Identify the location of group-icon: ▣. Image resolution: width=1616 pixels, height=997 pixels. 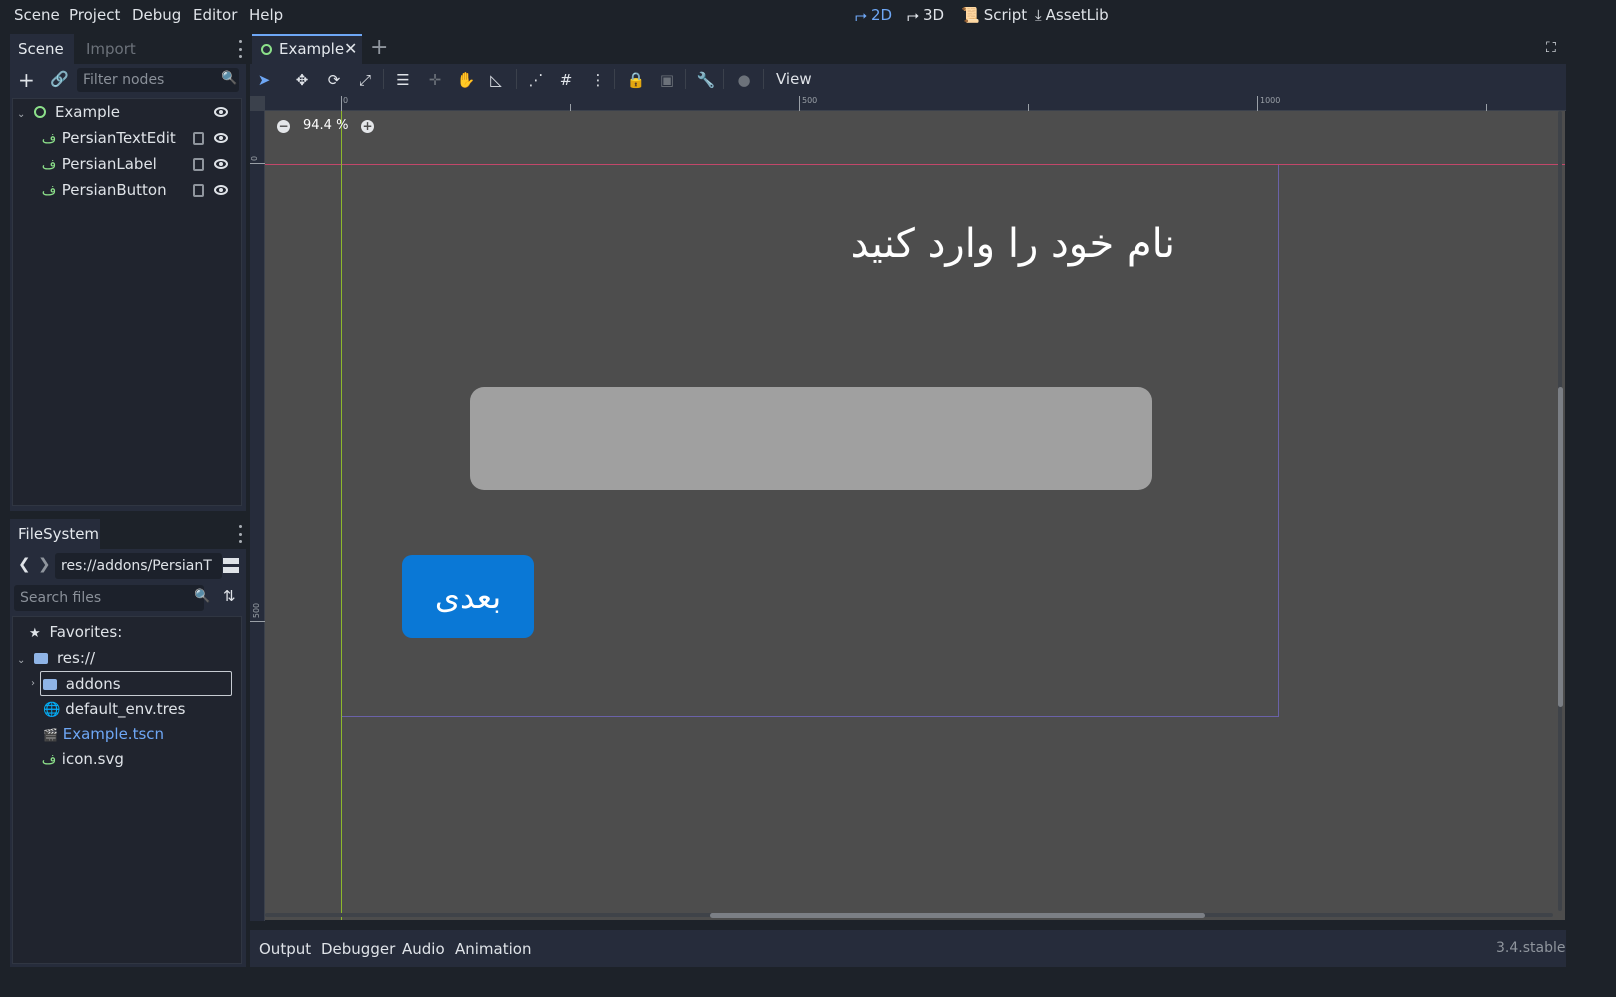
(667, 80).